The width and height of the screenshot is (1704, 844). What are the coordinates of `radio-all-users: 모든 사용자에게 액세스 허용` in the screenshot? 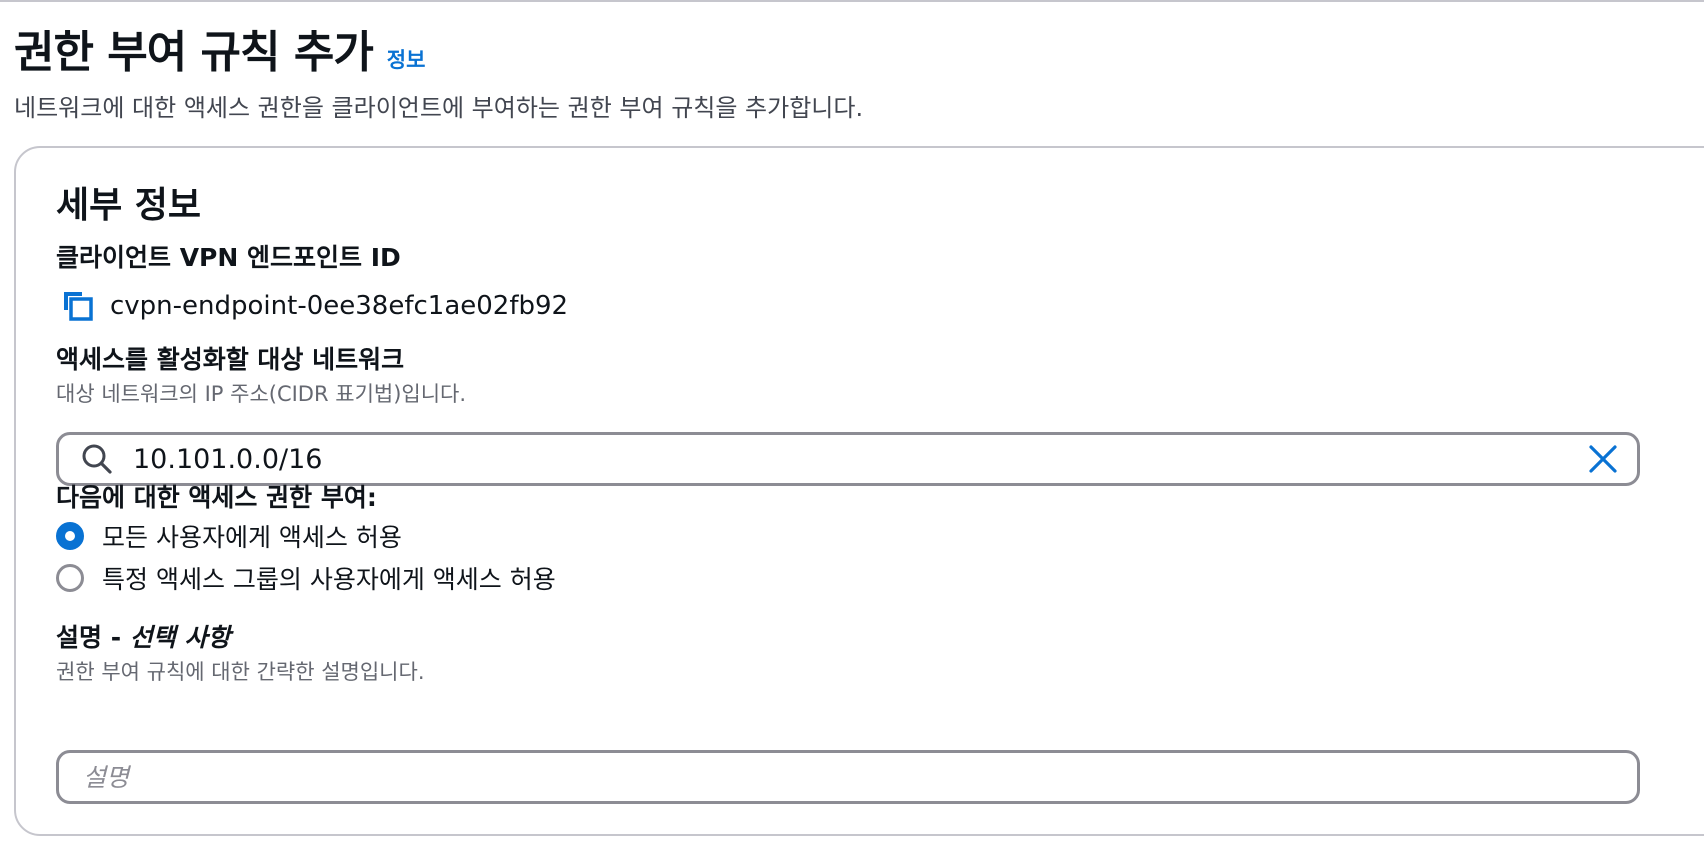 It's located at (229, 536).